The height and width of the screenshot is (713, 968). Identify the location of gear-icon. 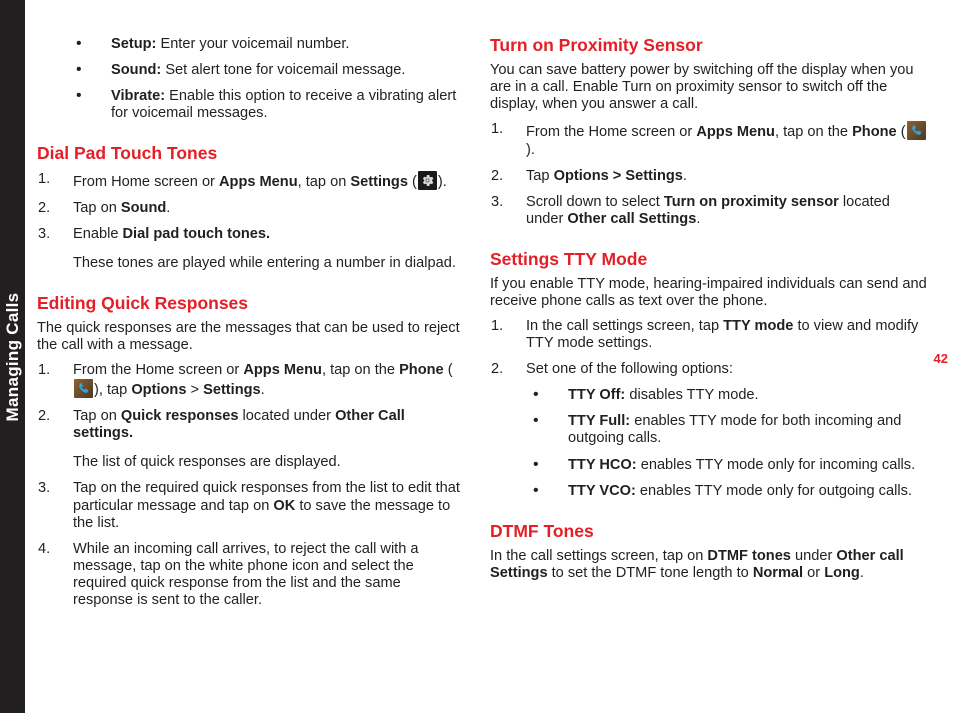
(427, 180).